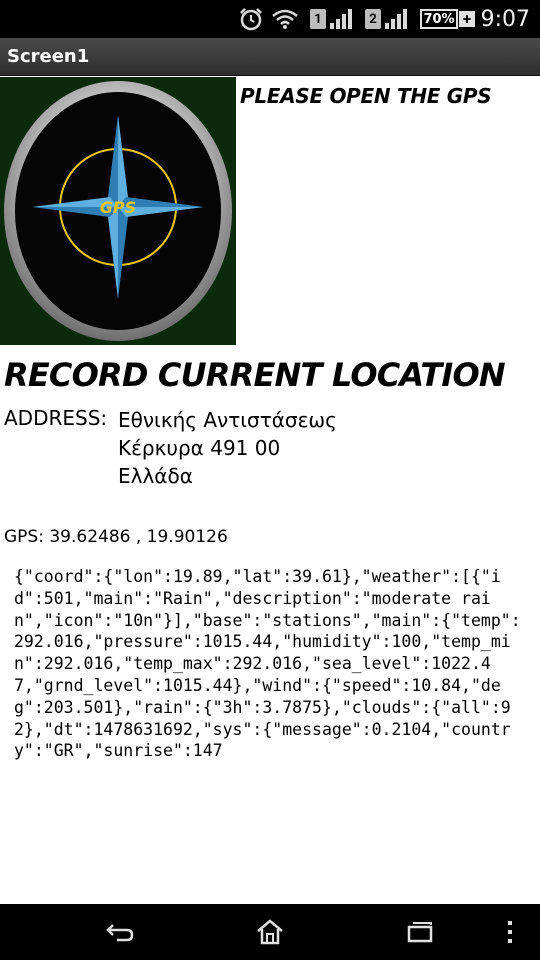 The height and width of the screenshot is (960, 540). What do you see at coordinates (255, 375) in the screenshot?
I see `record-location-button: RECORD CURRENT LOCATION` at bounding box center [255, 375].